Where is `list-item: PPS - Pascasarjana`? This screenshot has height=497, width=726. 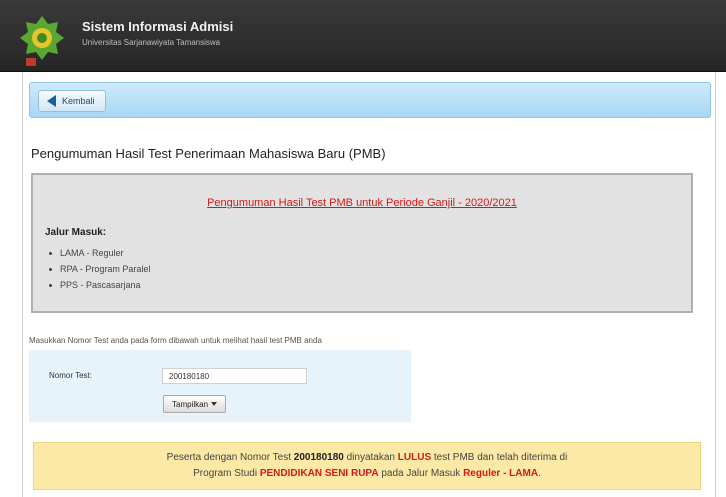
list-item: PPS - Pascasarjana is located at coordinates (99, 285).